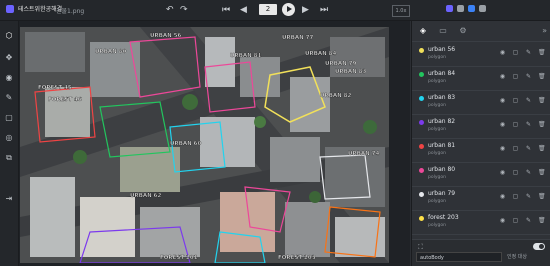 This screenshot has width=550, height=266. I want to click on next-frame-button: ▶, so click(305, 10).